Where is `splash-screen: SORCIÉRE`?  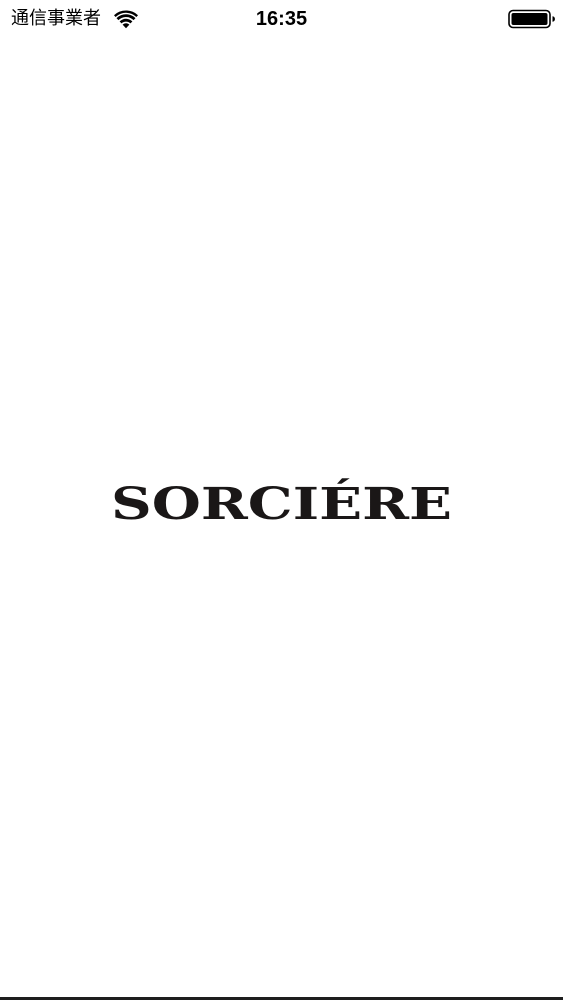
splash-screen: SORCIÉRE is located at coordinates (281, 503).